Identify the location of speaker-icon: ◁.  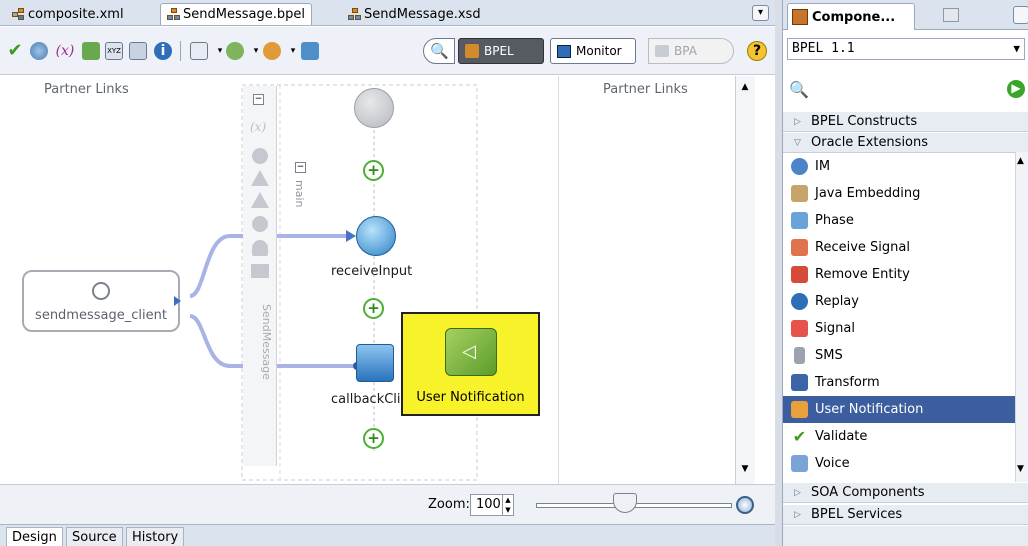
(469, 351).